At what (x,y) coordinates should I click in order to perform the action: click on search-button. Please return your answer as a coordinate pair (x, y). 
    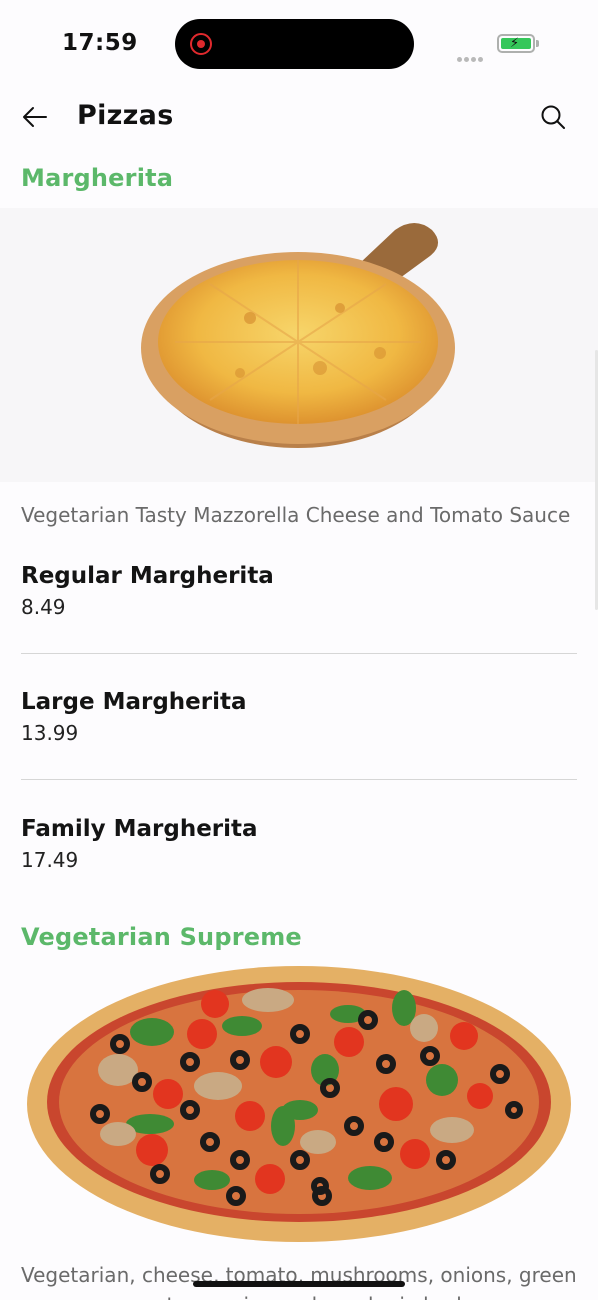
    Looking at the image, I should click on (553, 117).